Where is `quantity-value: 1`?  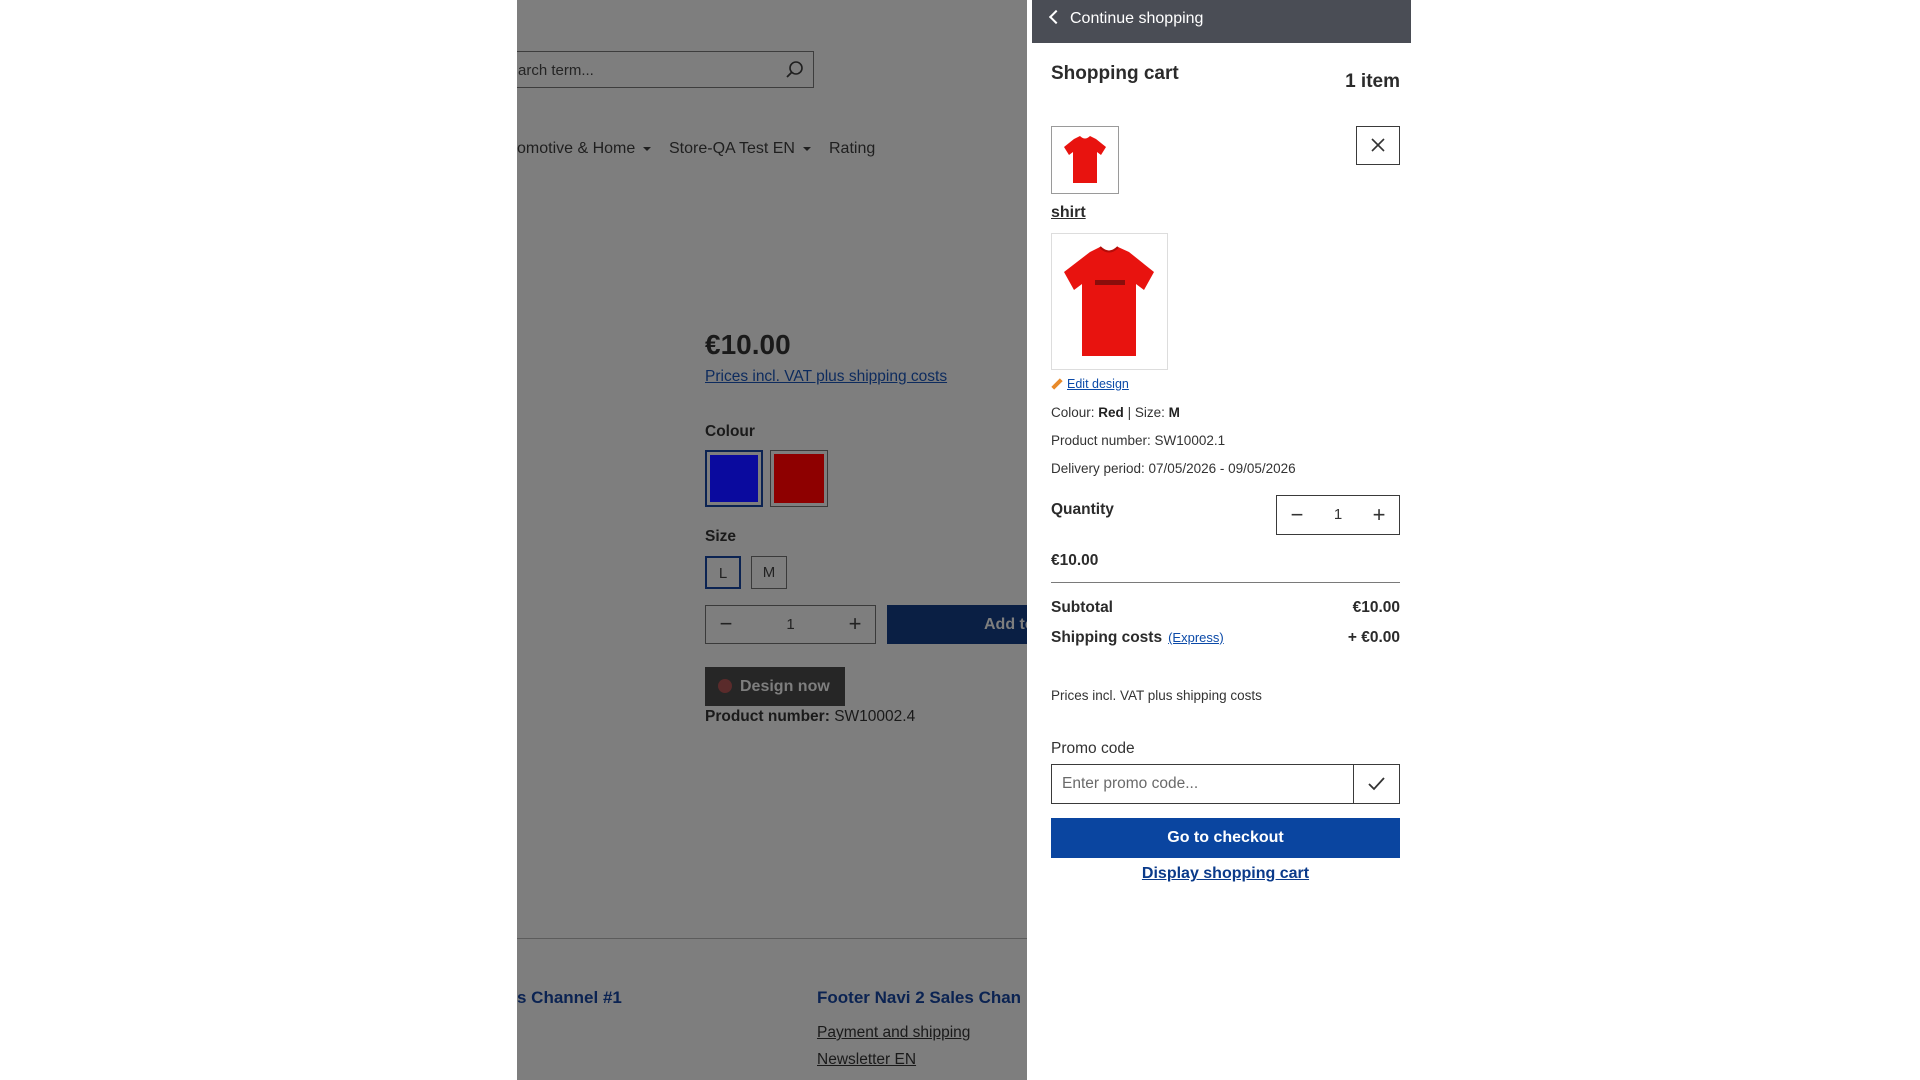 quantity-value: 1 is located at coordinates (790, 624).